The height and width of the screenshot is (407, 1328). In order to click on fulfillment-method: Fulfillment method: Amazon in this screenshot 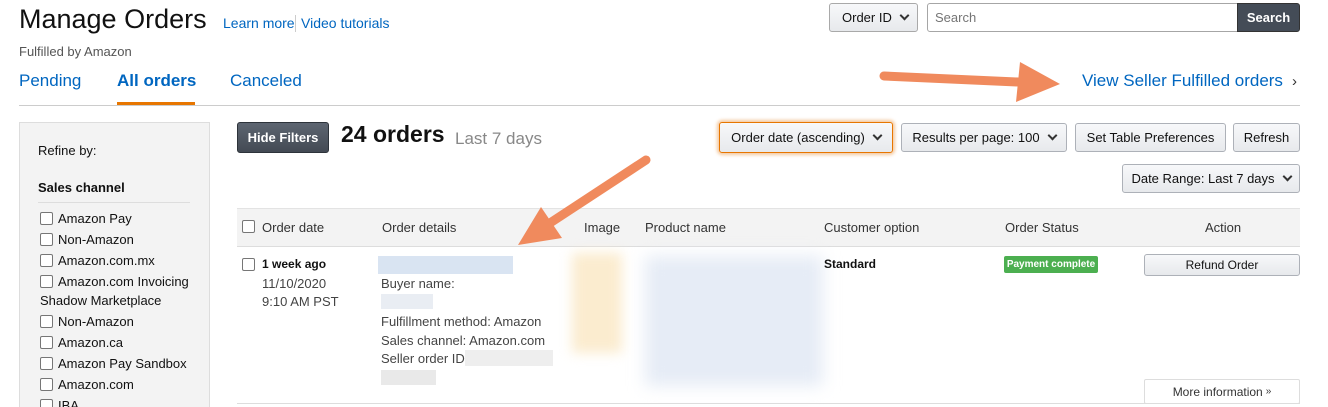, I will do `click(461, 321)`.